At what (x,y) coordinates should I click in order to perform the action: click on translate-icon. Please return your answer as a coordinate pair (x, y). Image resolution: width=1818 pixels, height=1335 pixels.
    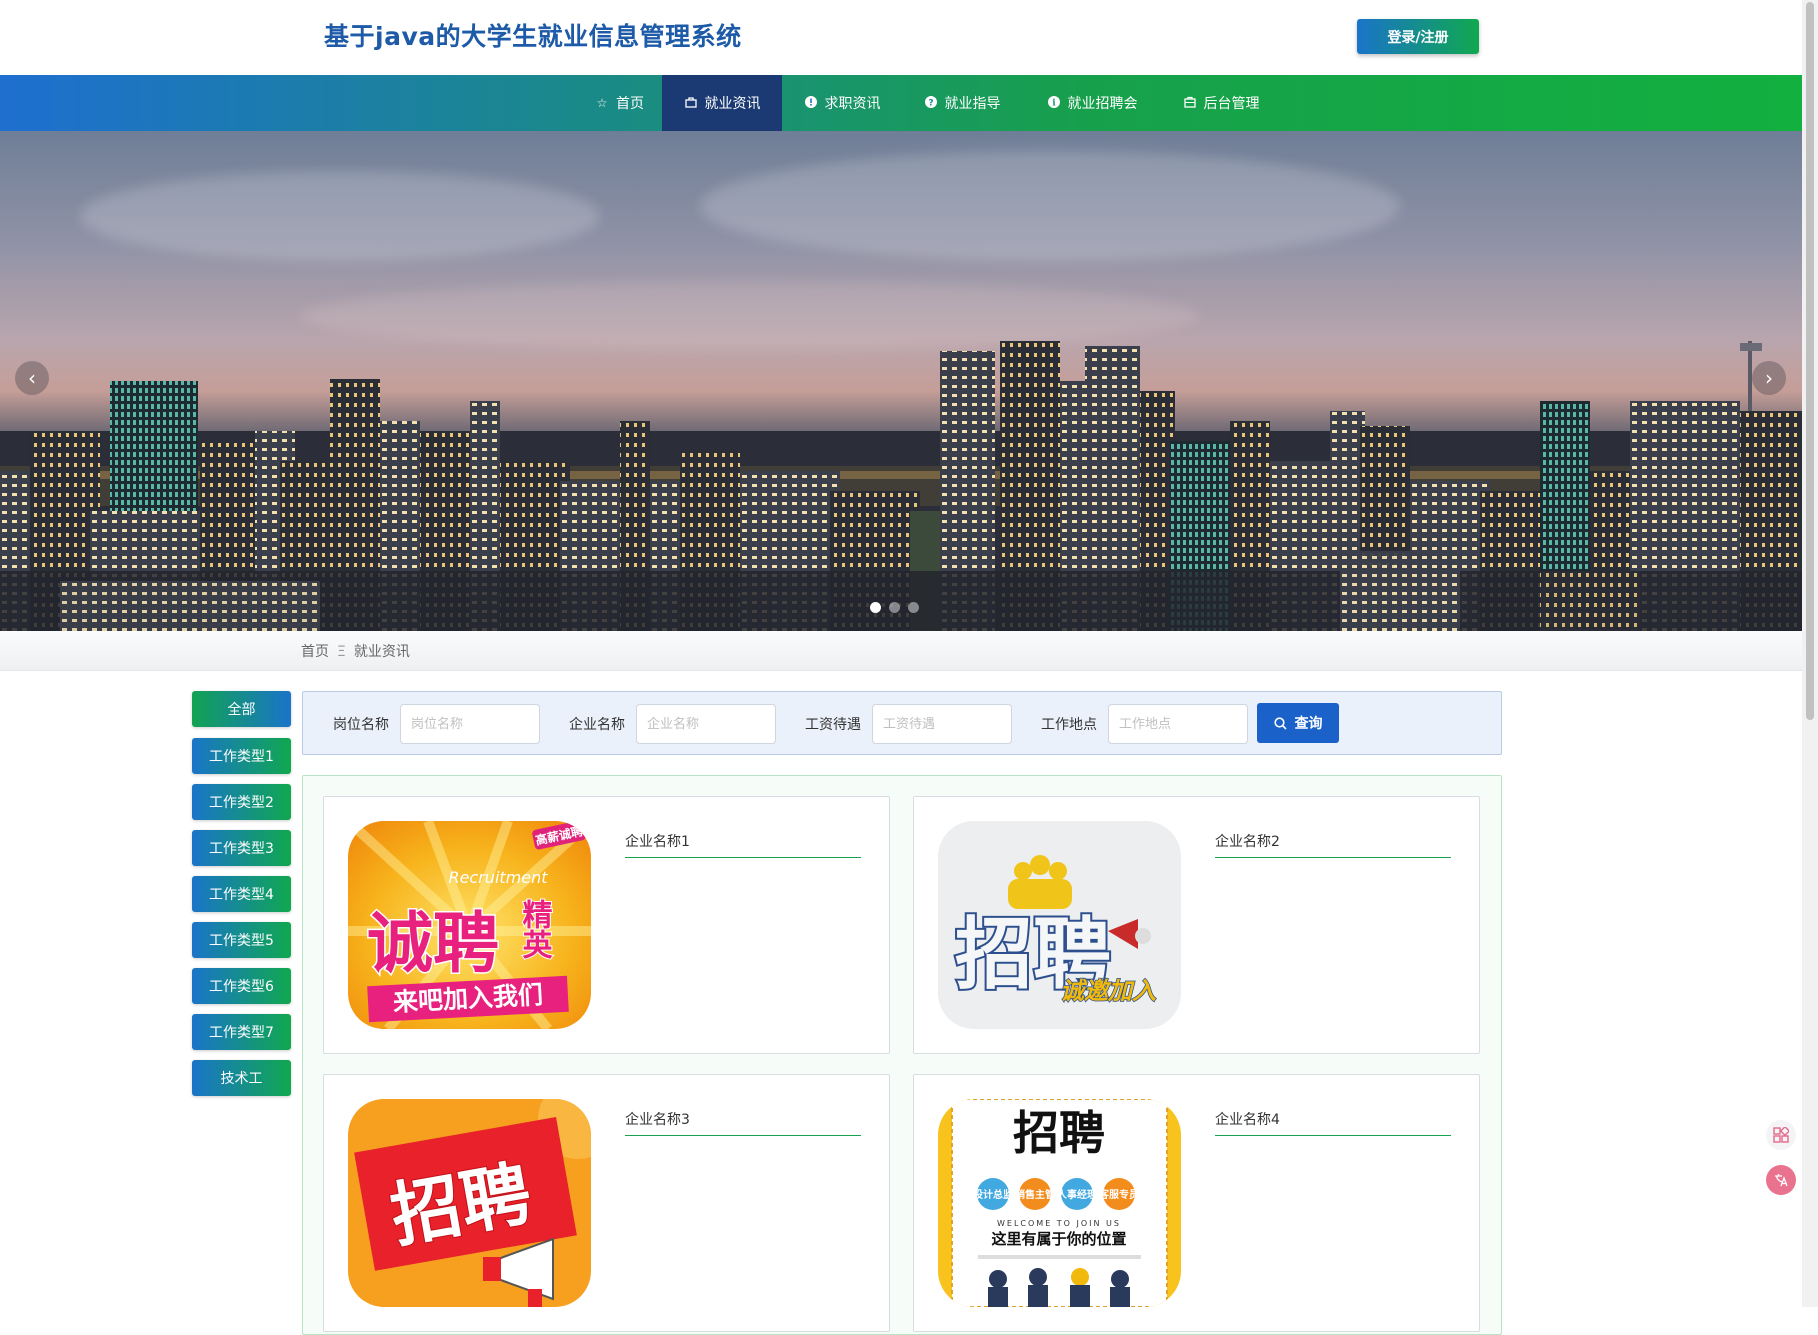
    Looking at the image, I should click on (1781, 1180).